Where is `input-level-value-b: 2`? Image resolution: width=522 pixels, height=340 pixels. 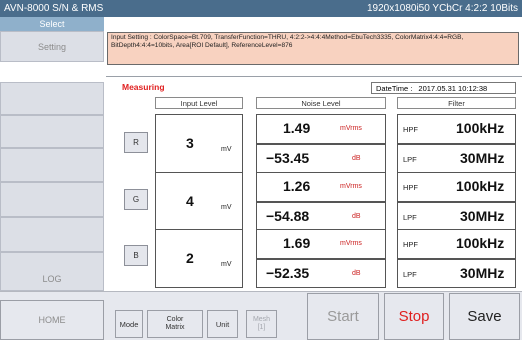 input-level-value-b: 2 is located at coordinates (190, 258).